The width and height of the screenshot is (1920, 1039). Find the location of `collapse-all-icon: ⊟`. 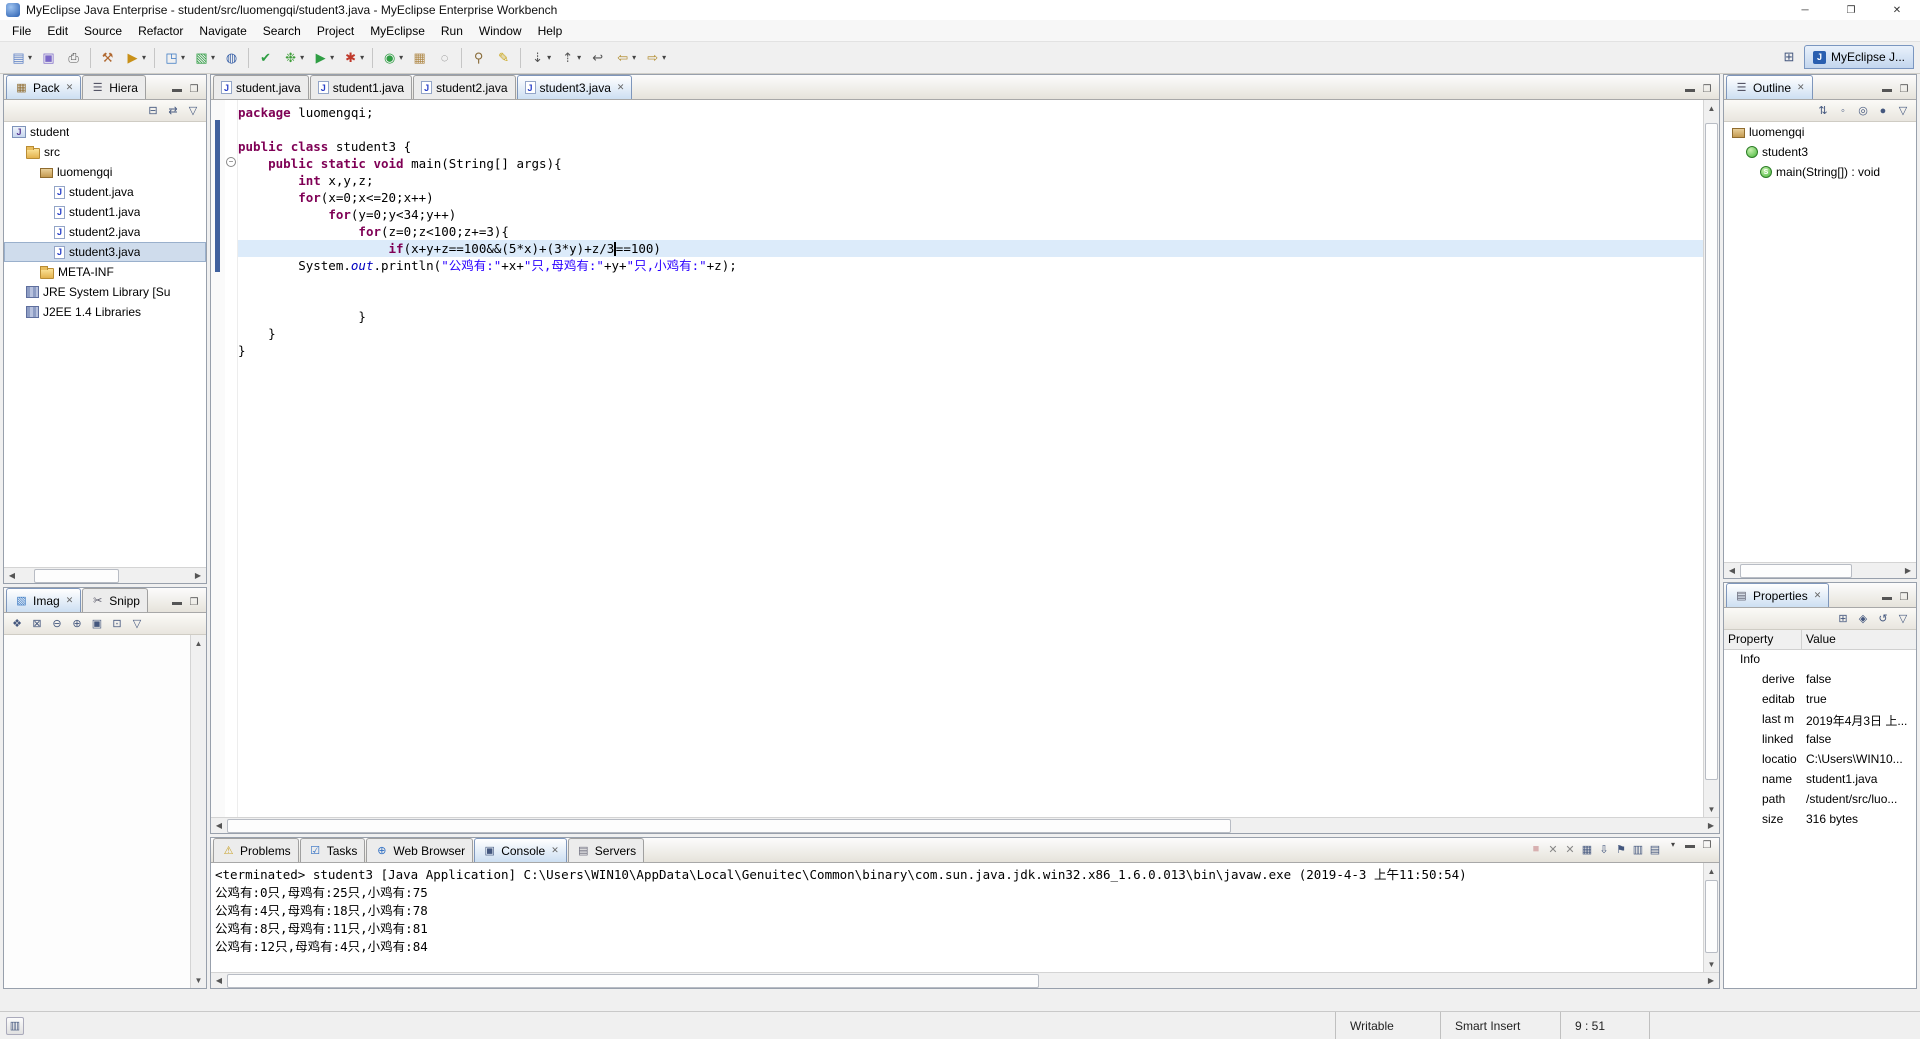

collapse-all-icon: ⊟ is located at coordinates (153, 111).